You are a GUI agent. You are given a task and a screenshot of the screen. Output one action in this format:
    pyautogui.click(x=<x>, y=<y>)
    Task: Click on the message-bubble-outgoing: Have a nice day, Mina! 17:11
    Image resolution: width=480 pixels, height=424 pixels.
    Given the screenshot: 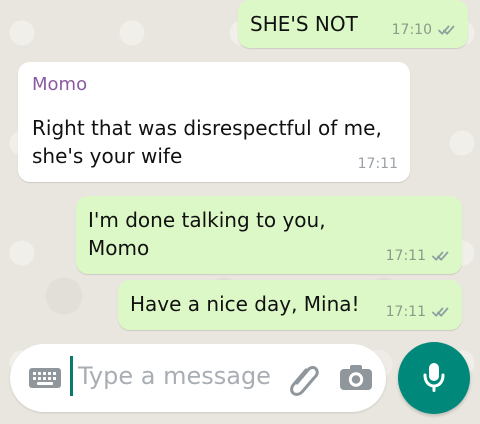 What is the action you would take?
    pyautogui.click(x=290, y=305)
    